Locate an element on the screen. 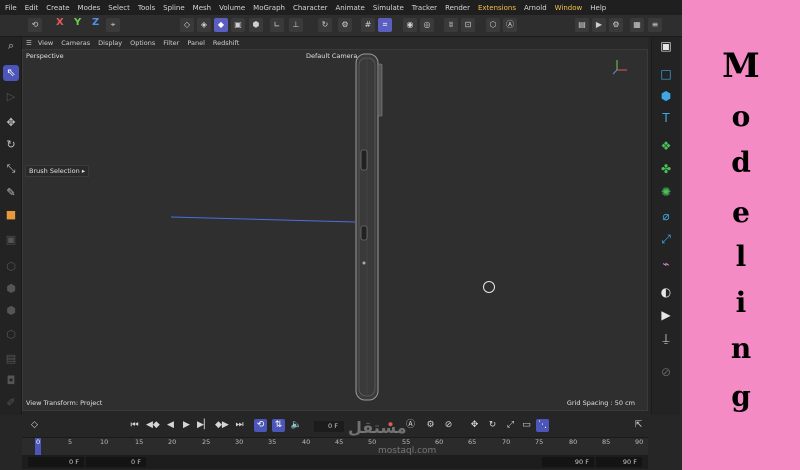 The height and width of the screenshot is (470, 800). preview-end-field: 90 F is located at coordinates (568, 462).